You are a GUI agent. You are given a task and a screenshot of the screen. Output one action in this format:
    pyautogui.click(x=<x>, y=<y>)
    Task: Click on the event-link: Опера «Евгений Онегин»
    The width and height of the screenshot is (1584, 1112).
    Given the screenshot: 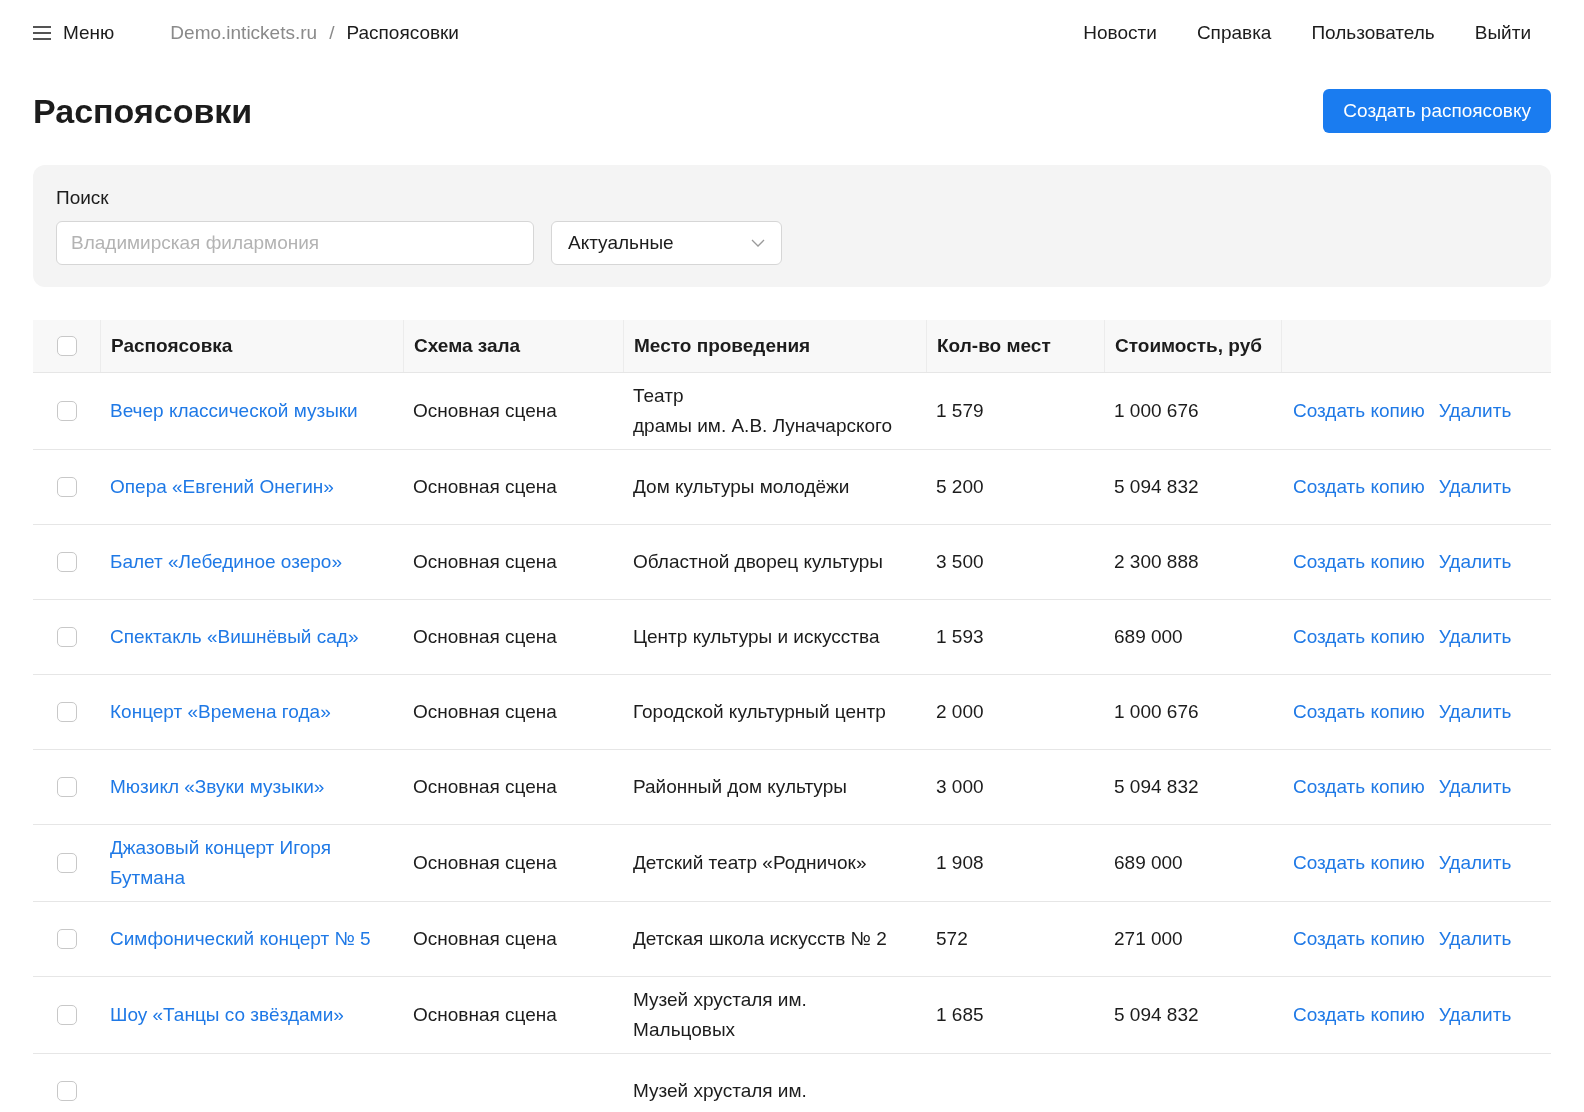 What is the action you would take?
    pyautogui.click(x=256, y=487)
    